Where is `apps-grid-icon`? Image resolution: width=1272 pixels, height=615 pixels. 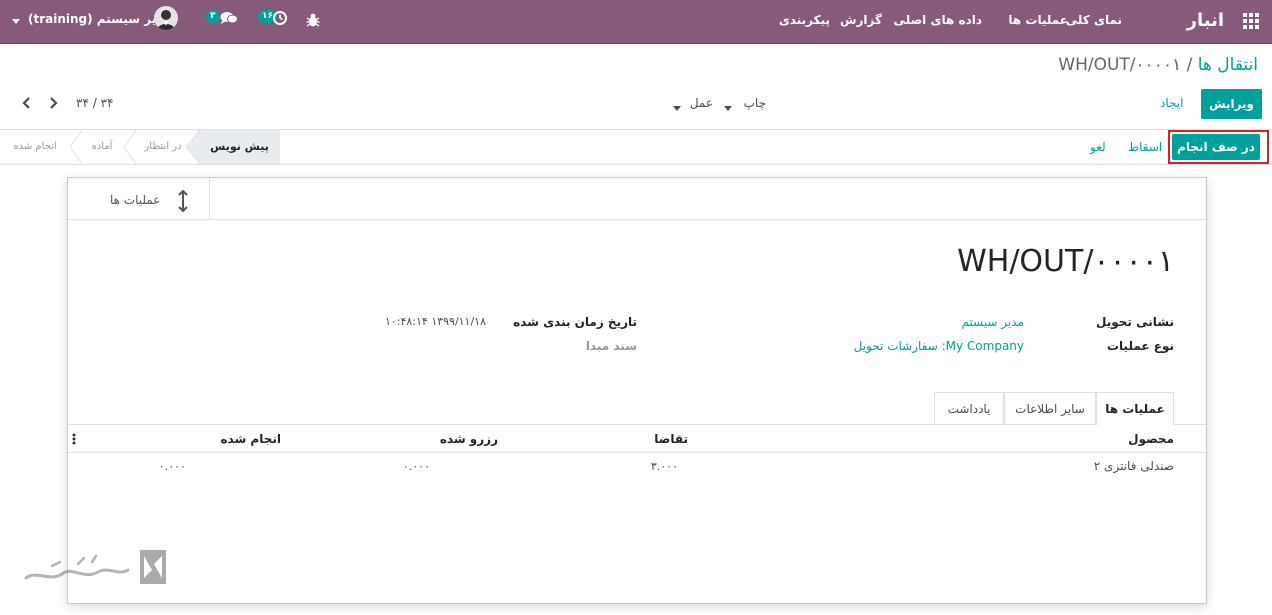
apps-grid-icon is located at coordinates (1251, 21).